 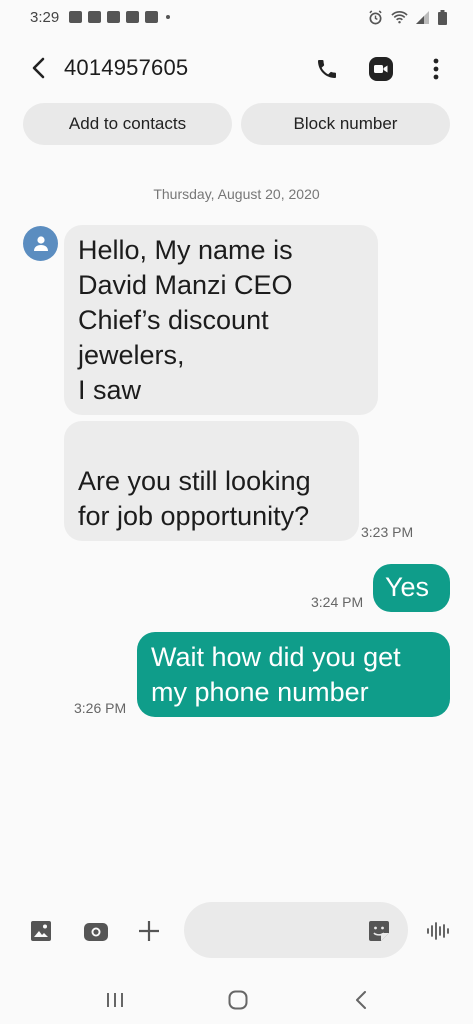 I want to click on navigation-bar, so click(x=236, y=999).